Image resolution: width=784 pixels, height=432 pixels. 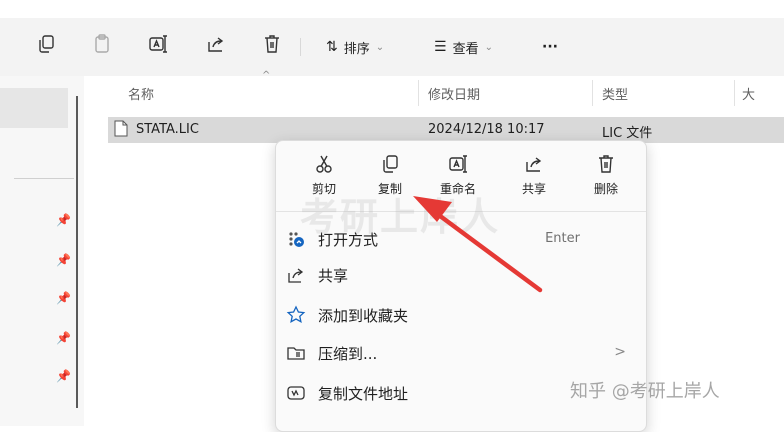 What do you see at coordinates (300, 47) in the screenshot?
I see `toolbar-divider` at bounding box center [300, 47].